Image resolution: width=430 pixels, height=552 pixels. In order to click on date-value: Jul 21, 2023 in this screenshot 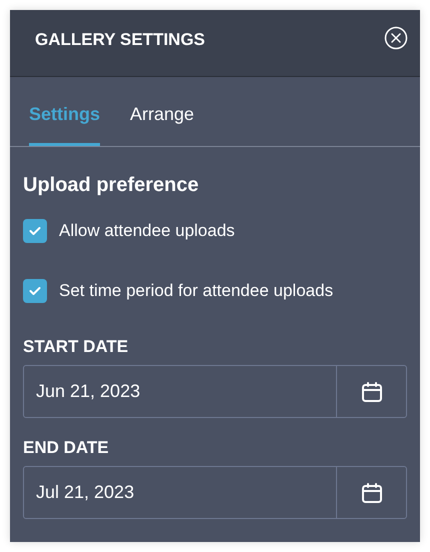, I will do `click(85, 492)`.